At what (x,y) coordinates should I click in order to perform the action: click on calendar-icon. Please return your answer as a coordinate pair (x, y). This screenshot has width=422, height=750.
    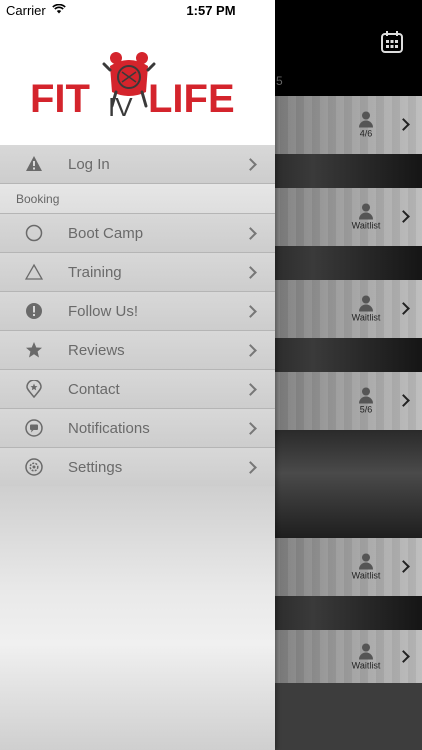
    Looking at the image, I should click on (392, 42).